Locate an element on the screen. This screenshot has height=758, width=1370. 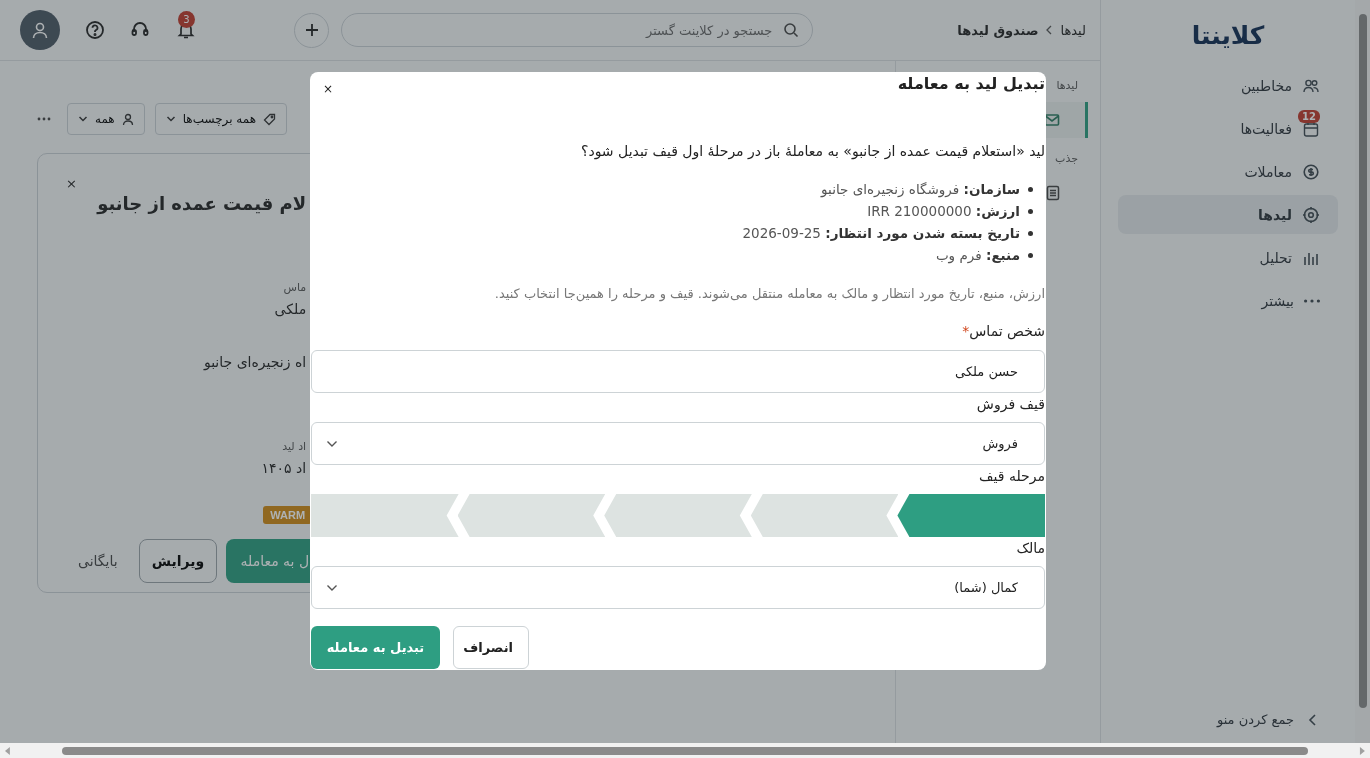
field-label: مرحله قیف is located at coordinates (1012, 475).